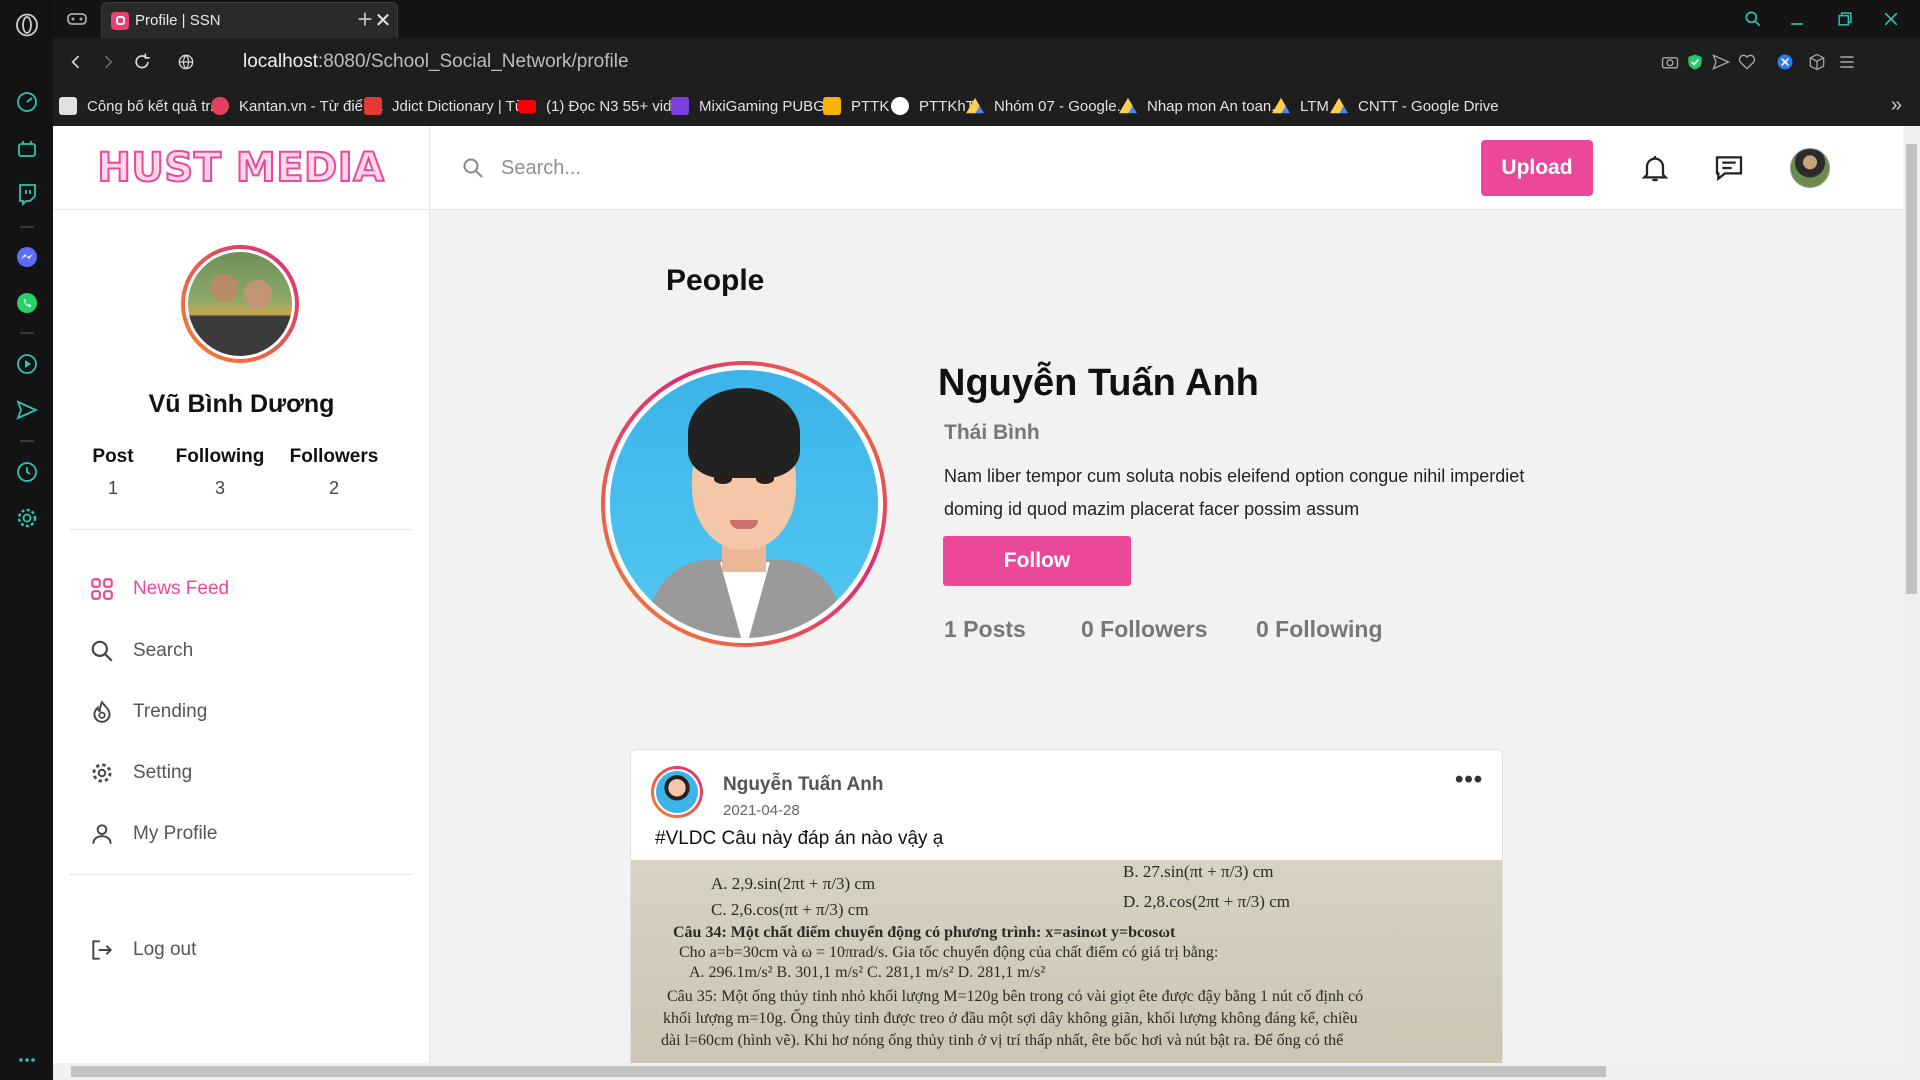  What do you see at coordinates (1896, 105) in the screenshot?
I see `bookmarks-overflow-icon: »` at bounding box center [1896, 105].